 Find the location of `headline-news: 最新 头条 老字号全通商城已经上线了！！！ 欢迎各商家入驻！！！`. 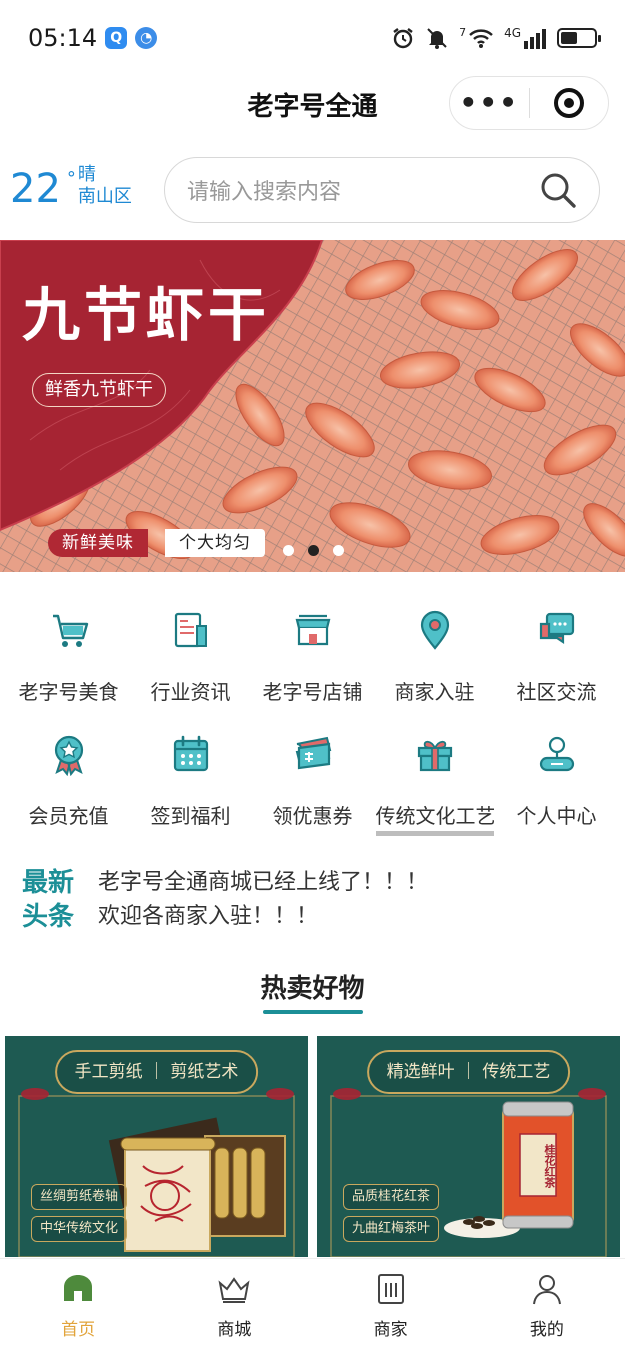

headline-news: 最新 头条 老字号全通商城已经上线了！！！ 欢迎各商家入驻！！！ is located at coordinates (317, 902).